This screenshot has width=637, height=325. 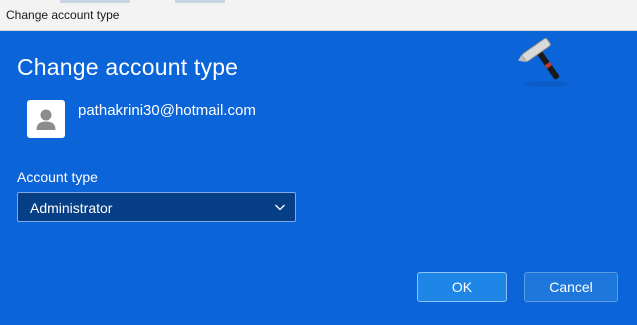 I want to click on account-type-dropdown: Administrator, so click(x=156, y=207).